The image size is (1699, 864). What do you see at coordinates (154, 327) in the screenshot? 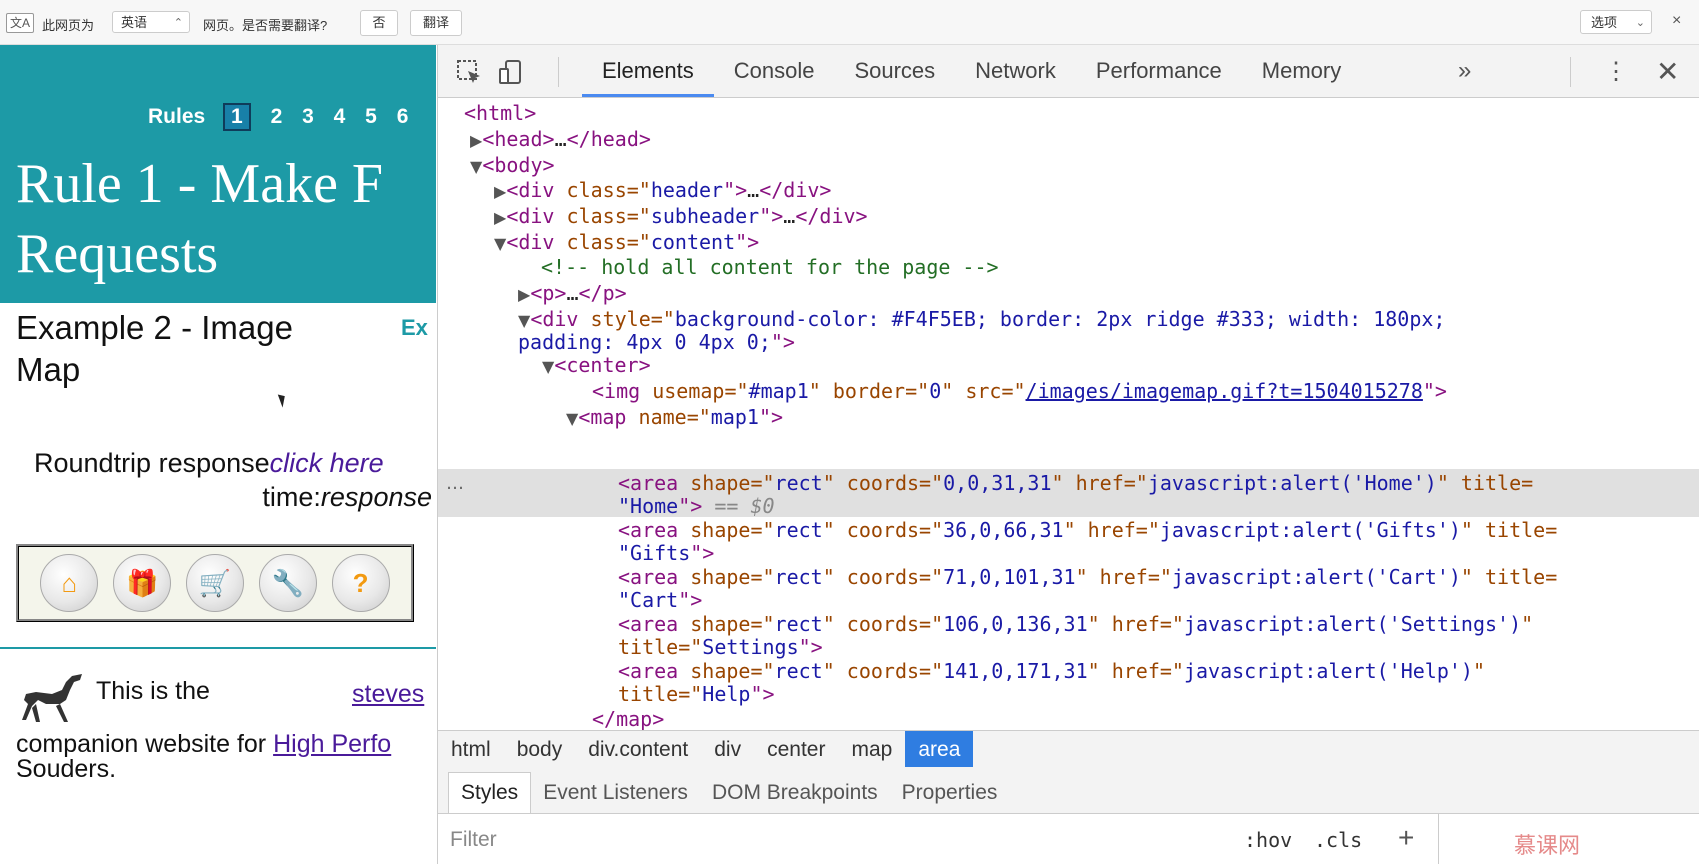
I see `example-title-line1: Example 2 - Image` at bounding box center [154, 327].